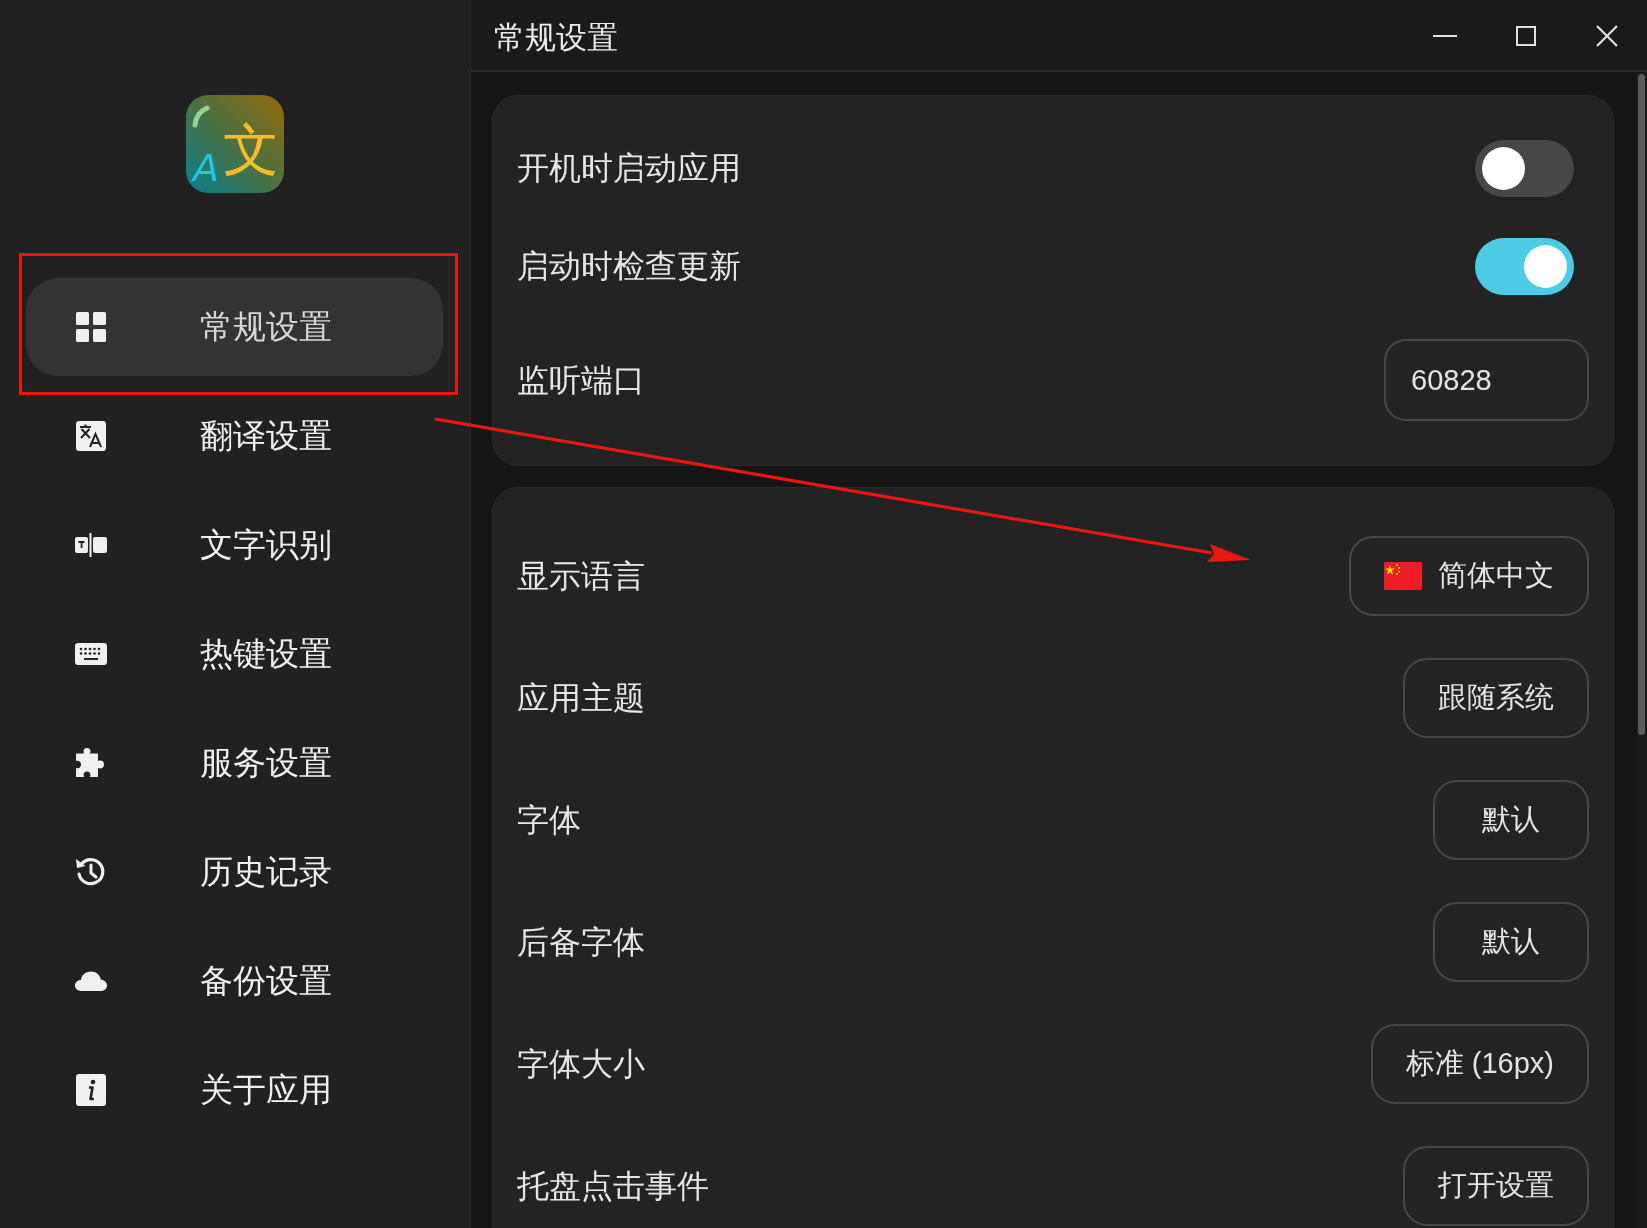  Describe the element at coordinates (581, 1064) in the screenshot. I see `setting-label: 字体大小` at that location.